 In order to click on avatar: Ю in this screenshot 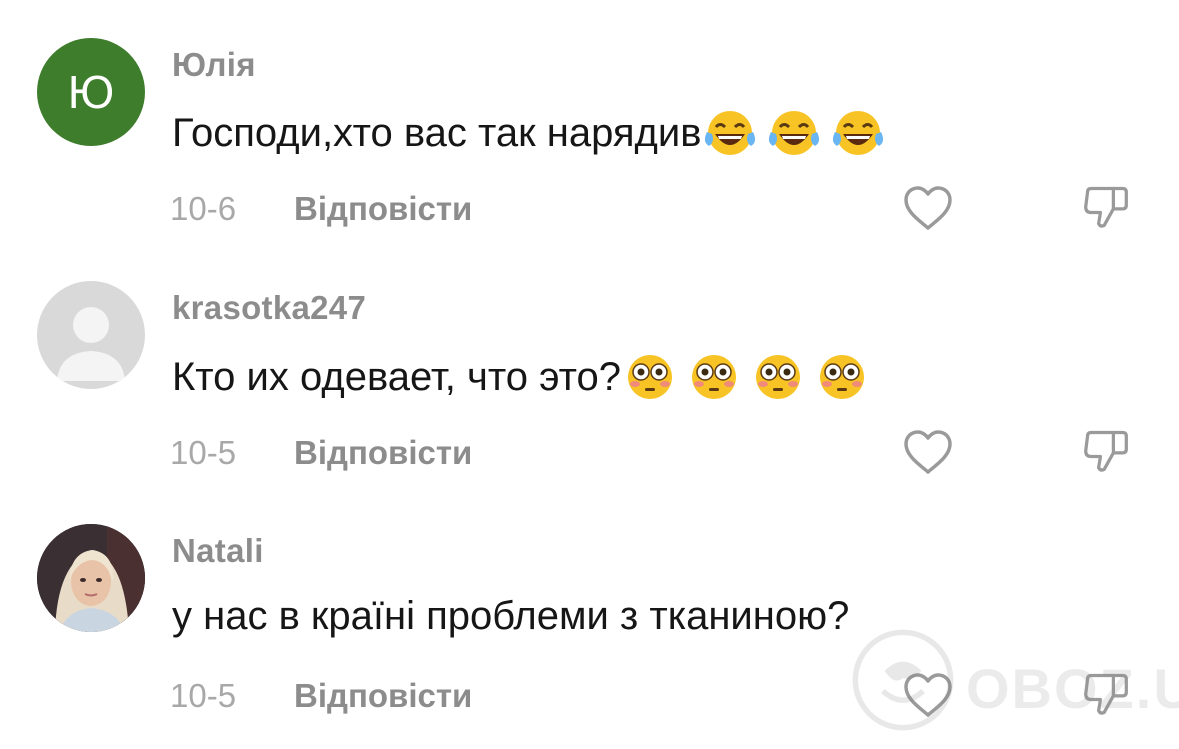, I will do `click(91, 92)`.